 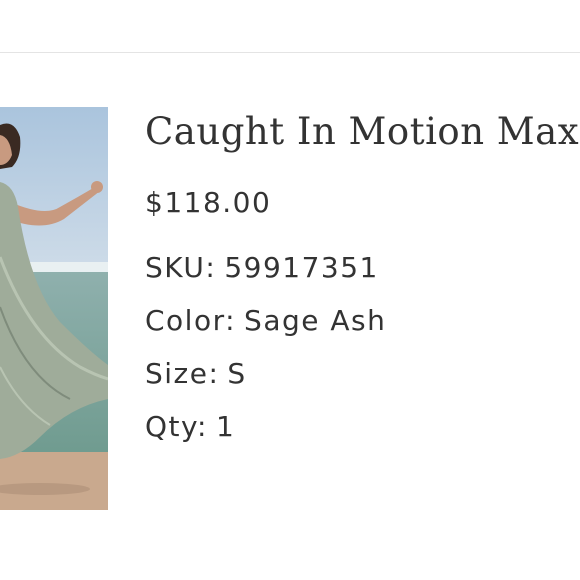 I want to click on qty-value: 1, so click(x=225, y=426).